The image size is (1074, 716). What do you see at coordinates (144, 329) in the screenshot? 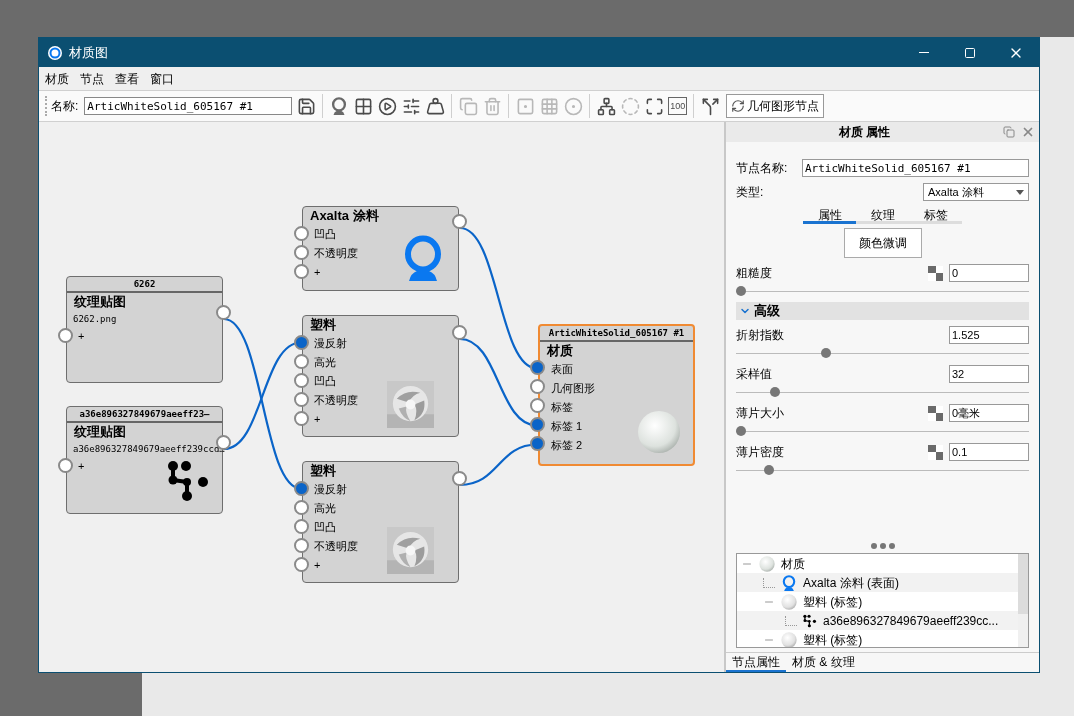
I see `node-card: 6262 纹理贴图 6262.png +` at bounding box center [144, 329].